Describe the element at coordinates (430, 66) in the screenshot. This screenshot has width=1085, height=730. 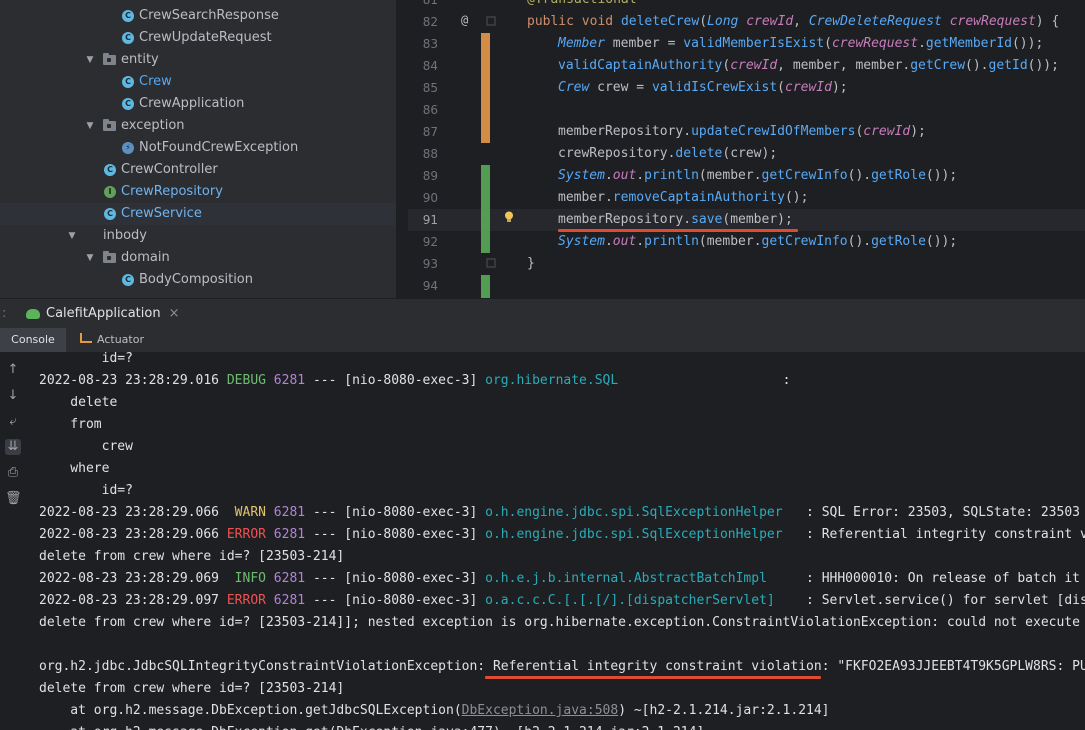
I see `line-number: 84` at that location.